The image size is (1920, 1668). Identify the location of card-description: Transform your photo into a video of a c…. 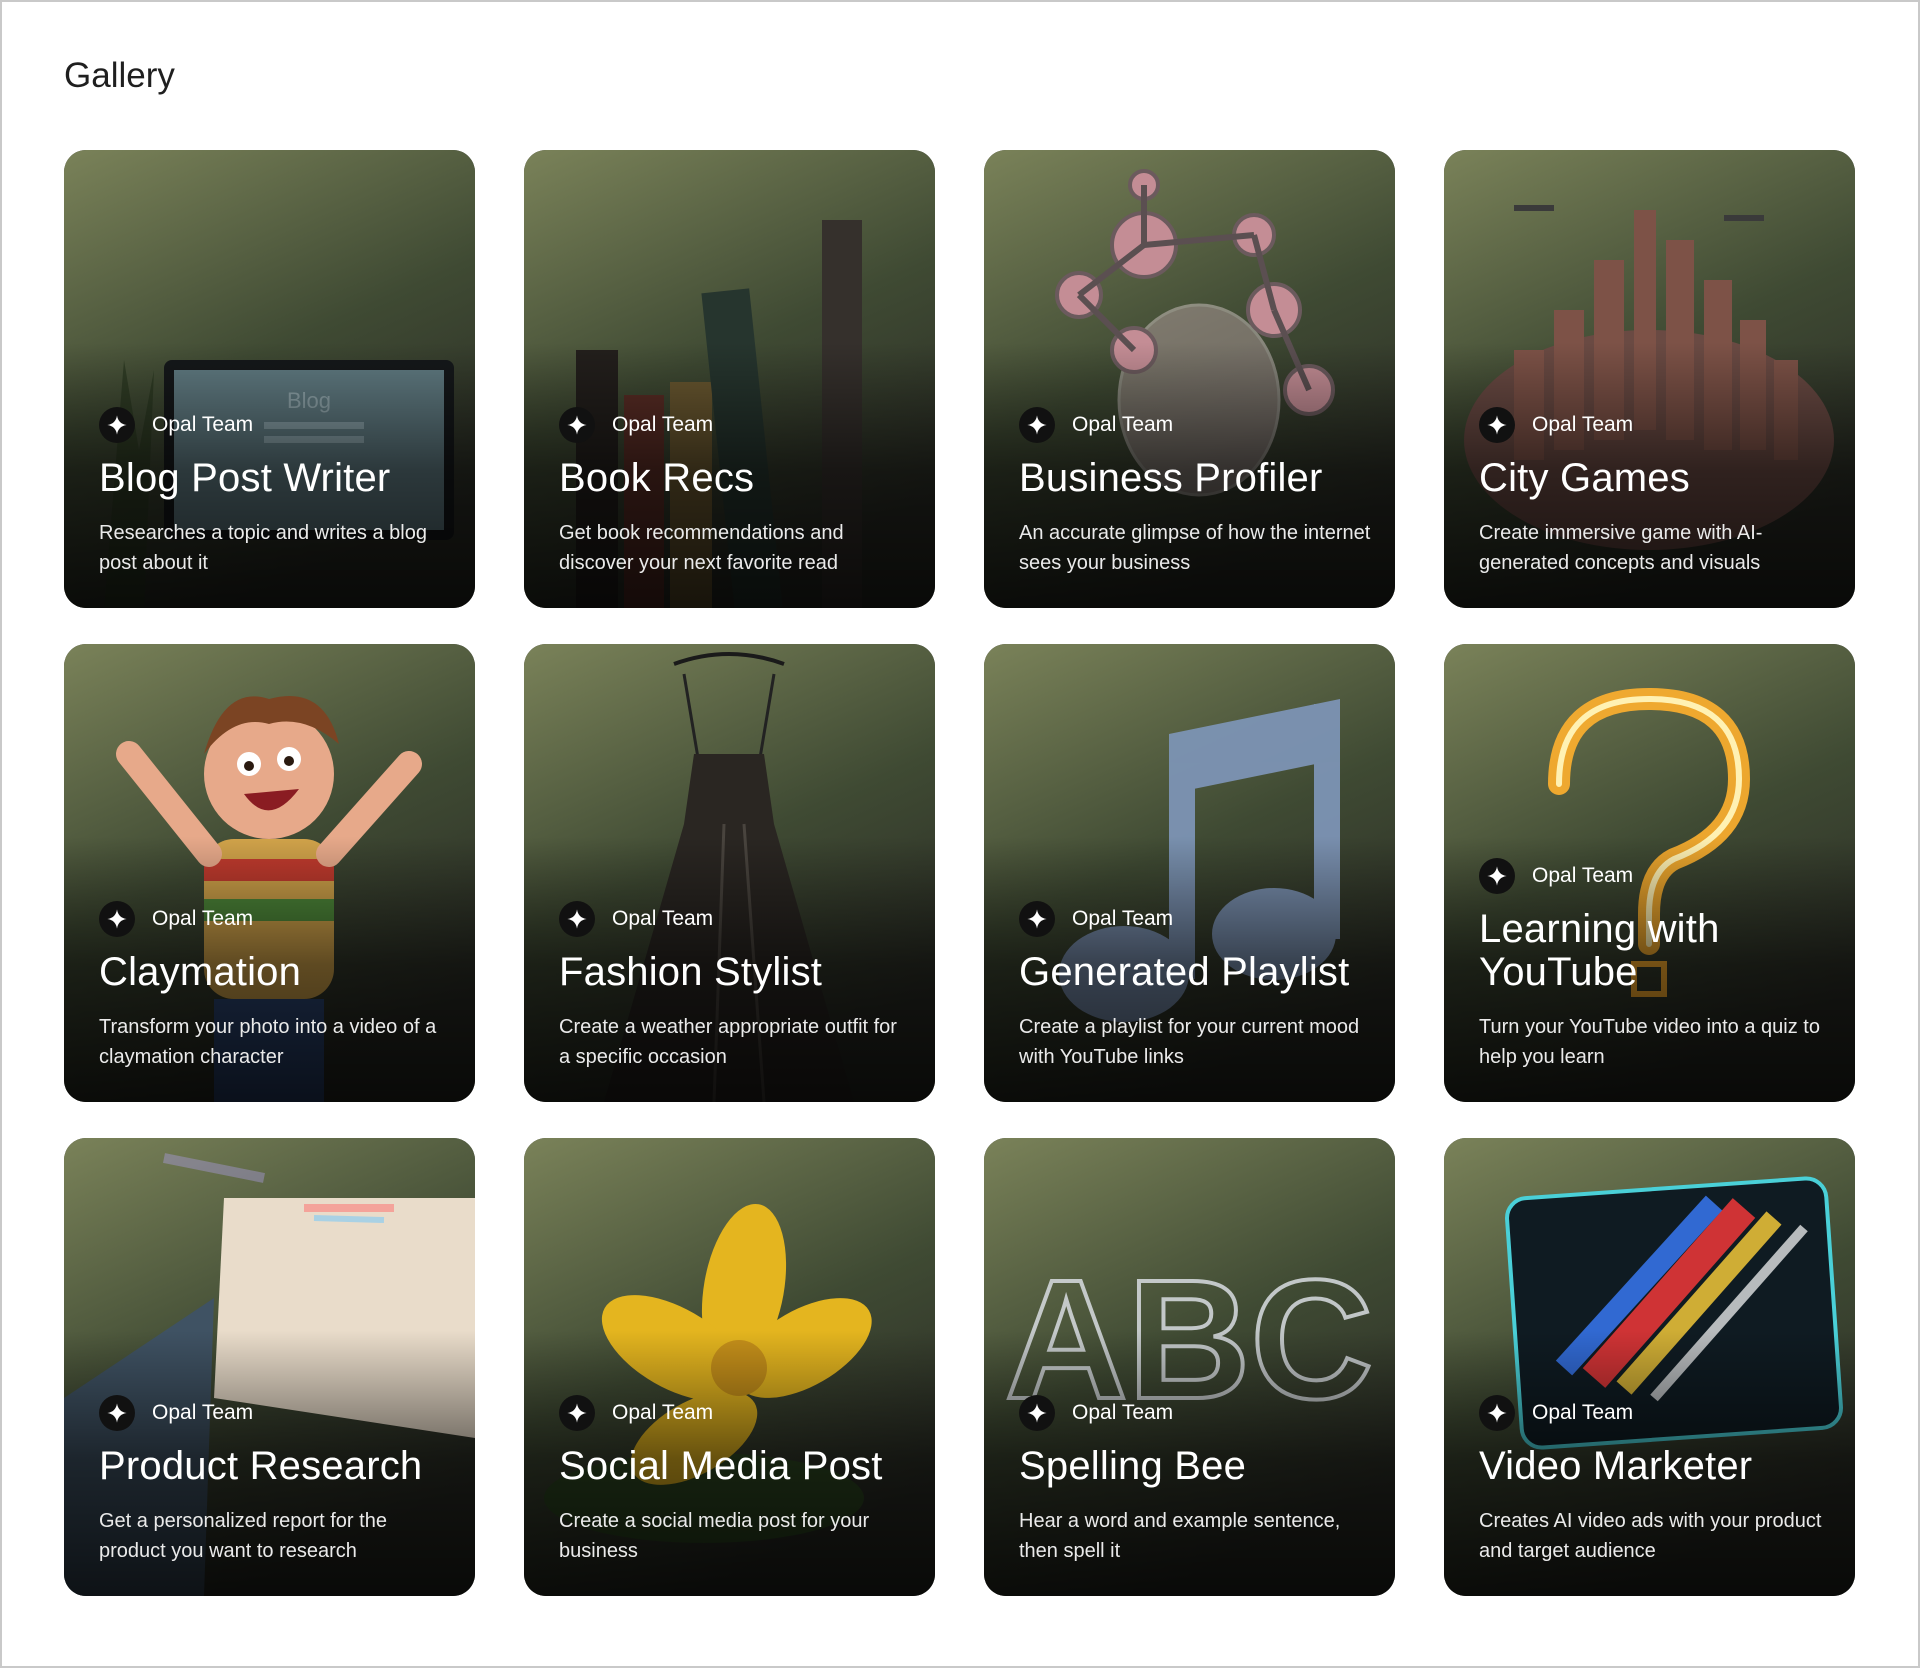
(268, 1042).